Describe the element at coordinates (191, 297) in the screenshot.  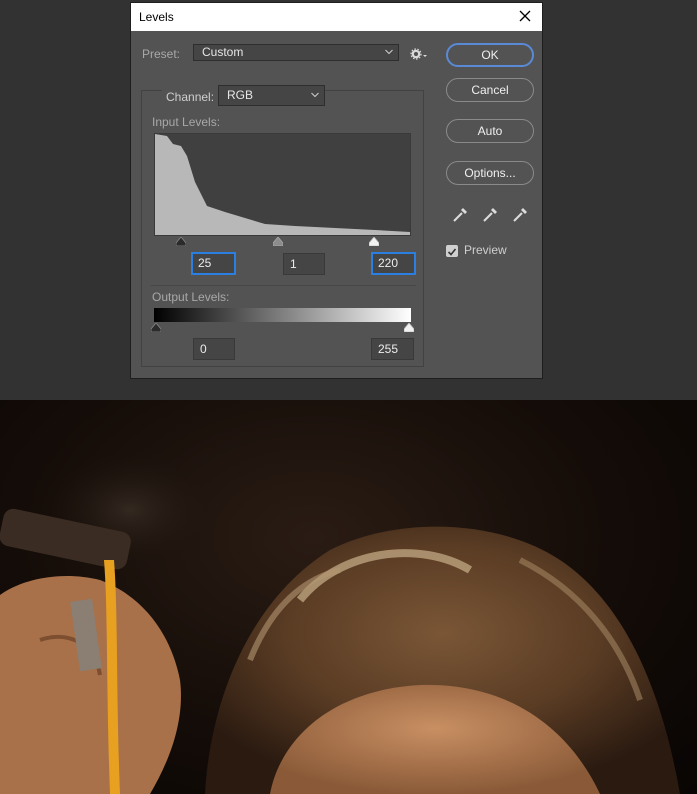
I see `output-levels-label: Output Levels:` at that location.